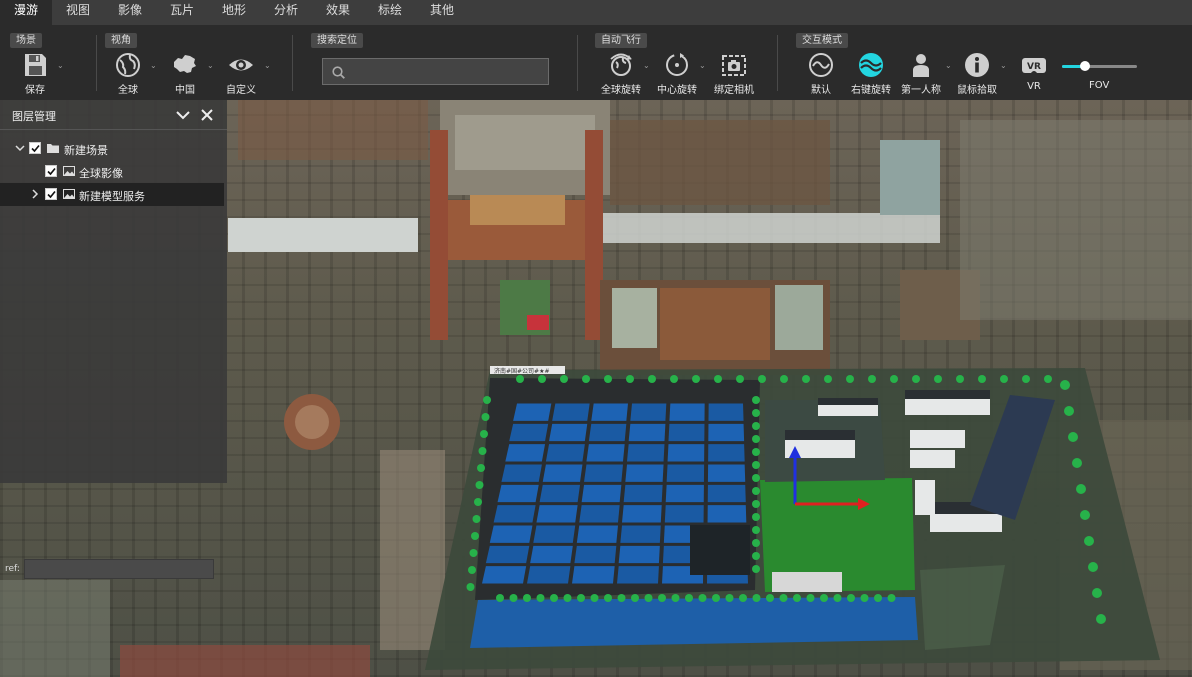  Describe the element at coordinates (241, 65) in the screenshot. I see `eye-icon` at that location.